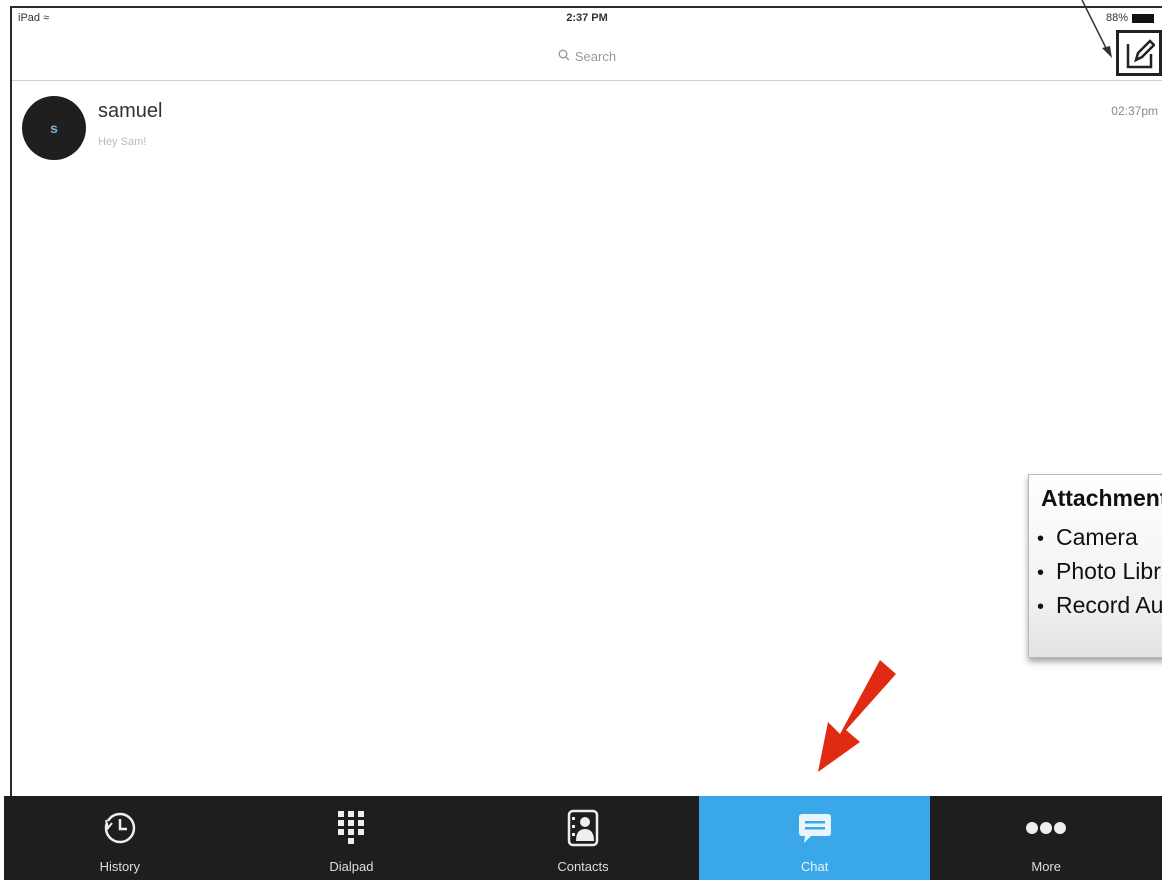  Describe the element at coordinates (122, 142) in the screenshot. I see `conversation-preview: Hey Sam!` at that location.